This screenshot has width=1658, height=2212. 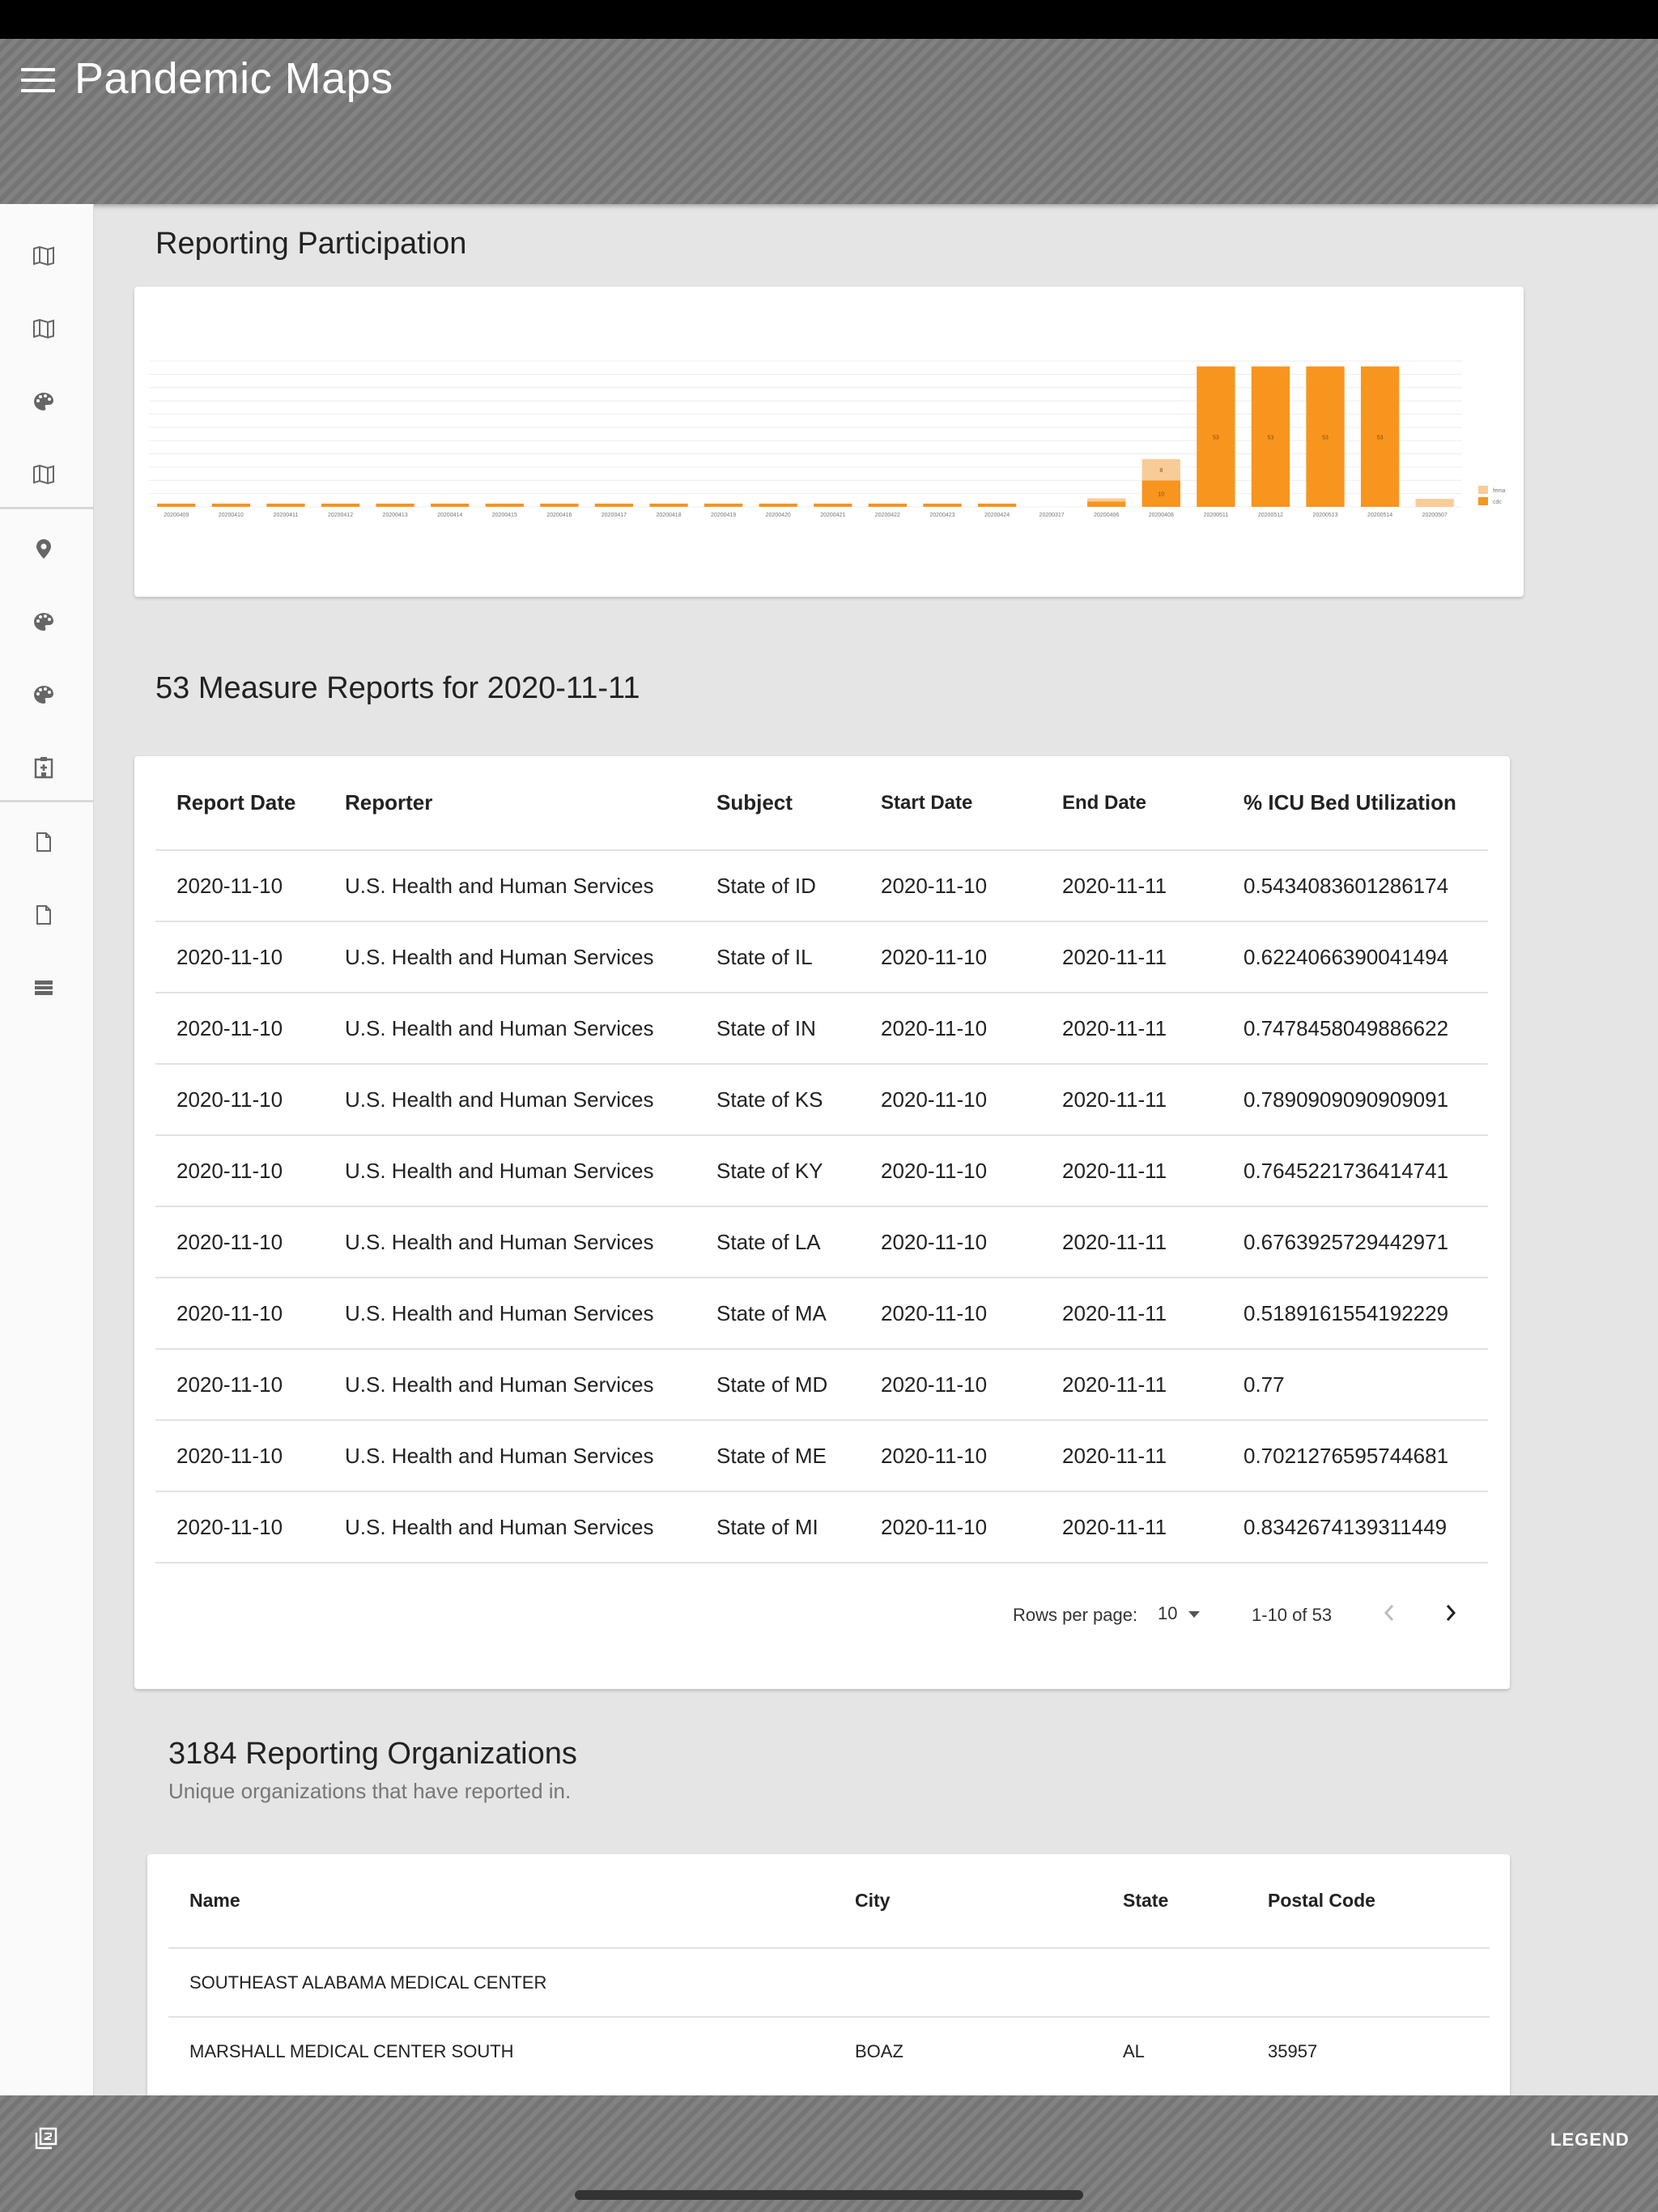 I want to click on pagination-range: 1-10 of 53, so click(x=1292, y=1615).